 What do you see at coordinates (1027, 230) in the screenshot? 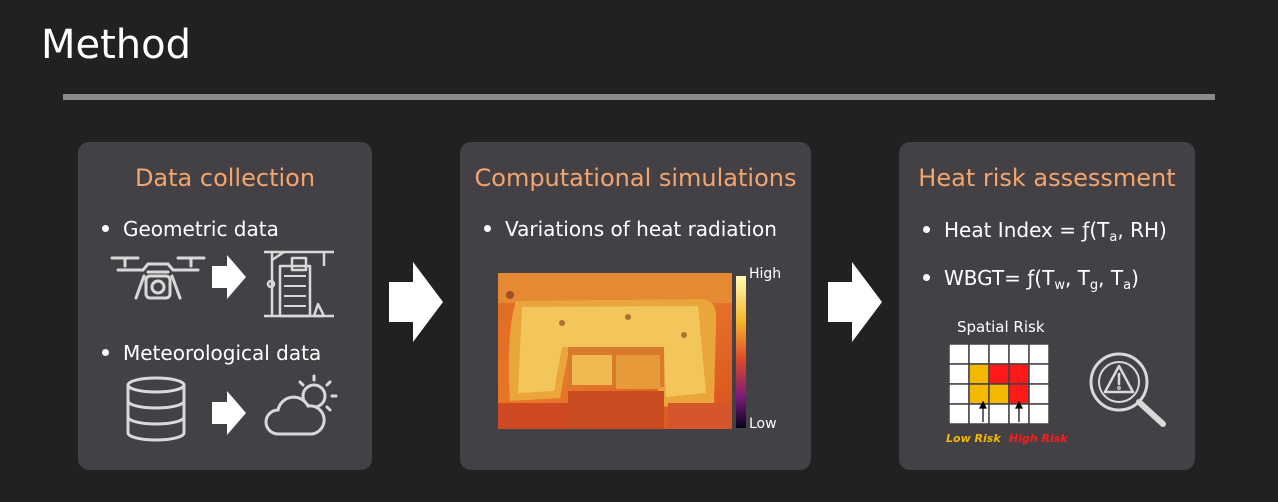
I see `heat-index-text: Heat Index = ƒ(T` at bounding box center [1027, 230].